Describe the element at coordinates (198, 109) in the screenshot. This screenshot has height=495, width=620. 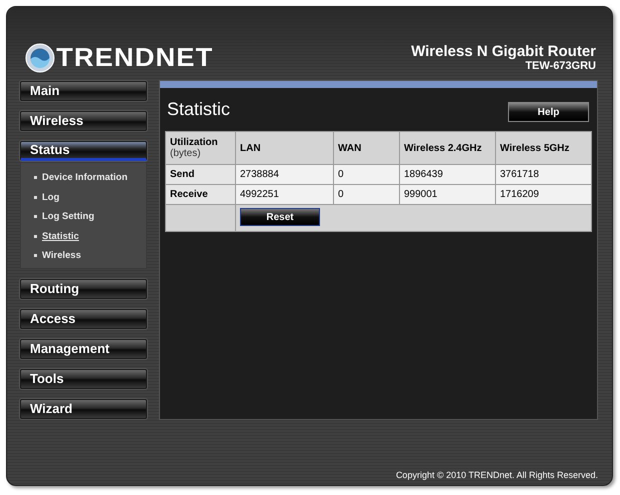
I see `page-title: Statistic` at that location.